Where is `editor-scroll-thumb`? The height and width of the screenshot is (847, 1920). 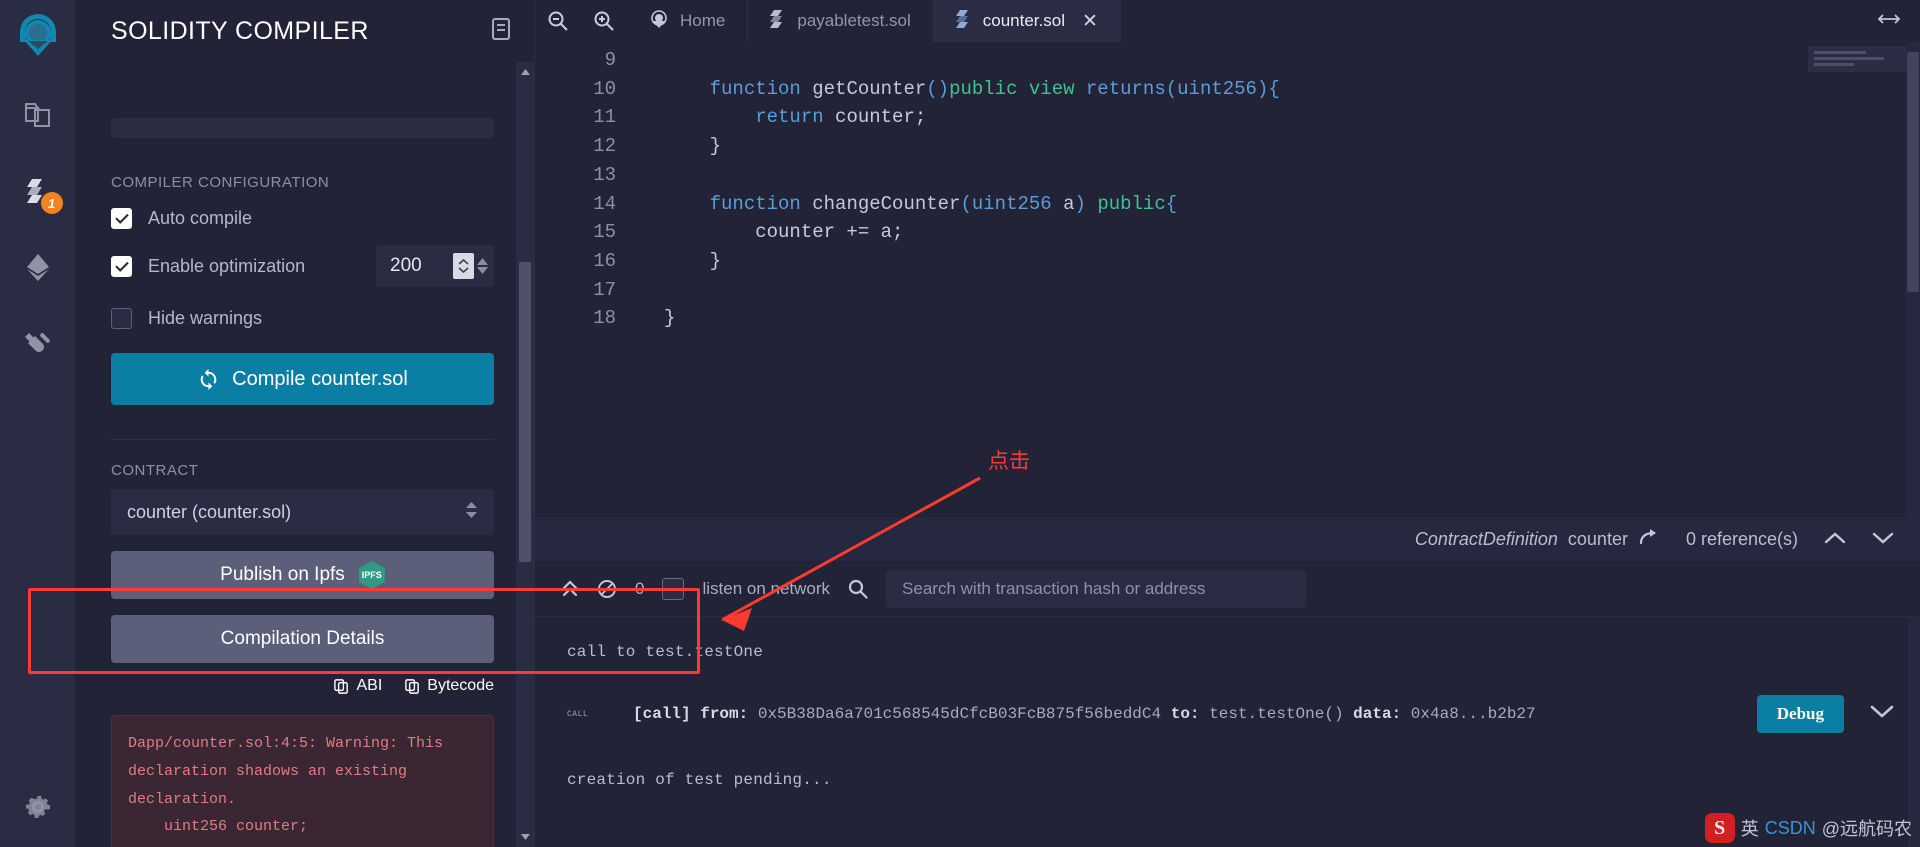 editor-scroll-thumb is located at coordinates (1913, 172).